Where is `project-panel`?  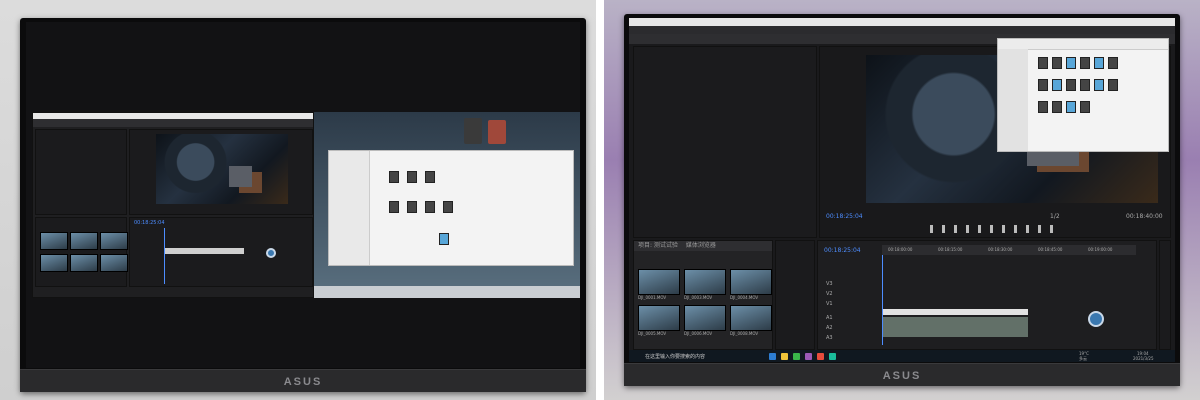 project-panel is located at coordinates (81, 252).